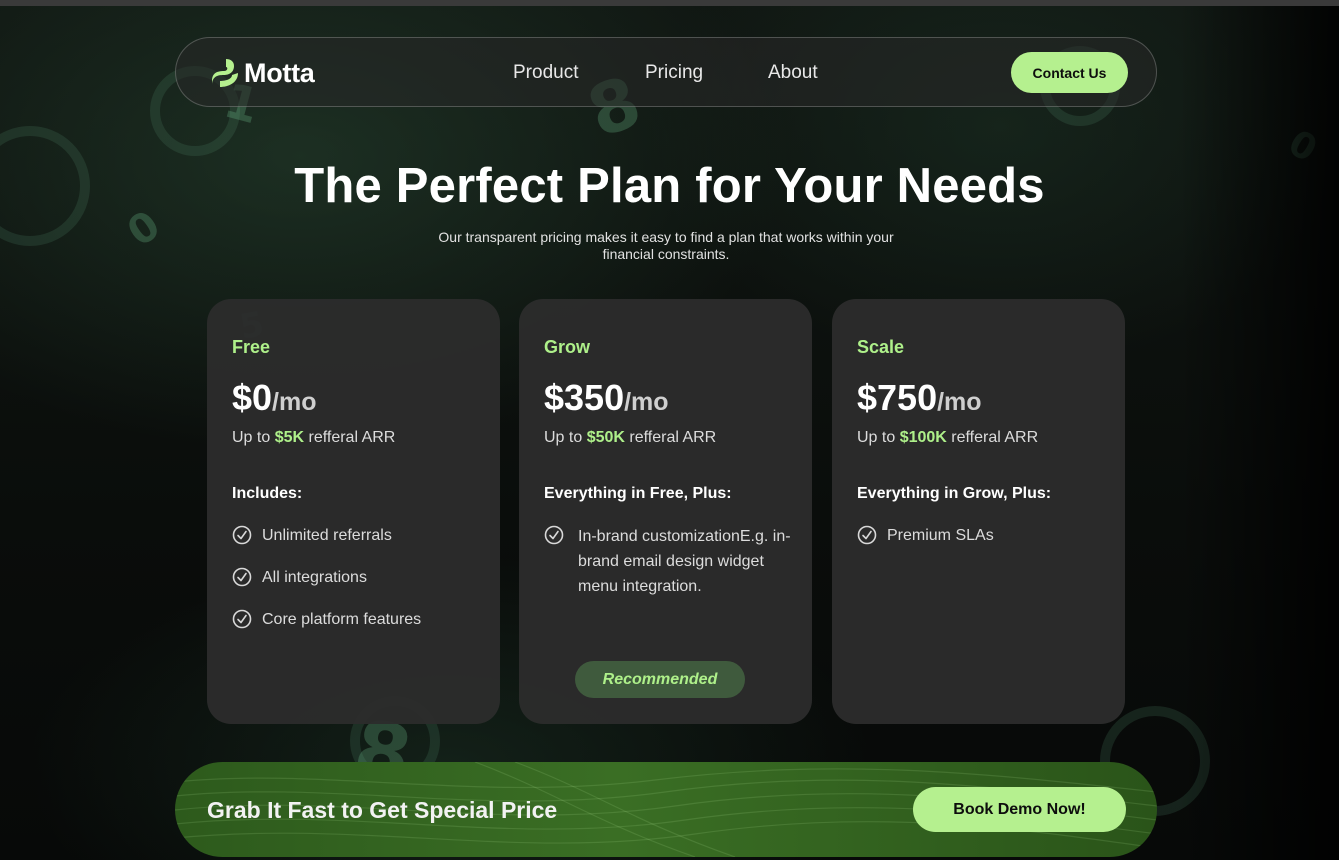 This screenshot has height=860, width=1339. Describe the element at coordinates (660, 679) in the screenshot. I see `recommended-badge: Recommended` at that location.